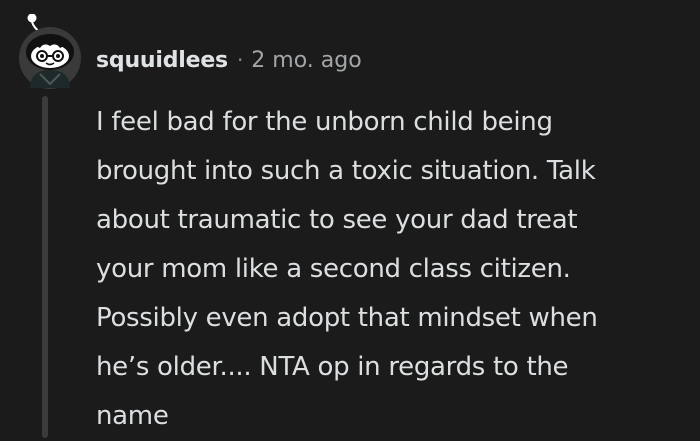 This screenshot has width=700, height=441. What do you see at coordinates (162, 60) in the screenshot?
I see `username-link: squuidlees` at bounding box center [162, 60].